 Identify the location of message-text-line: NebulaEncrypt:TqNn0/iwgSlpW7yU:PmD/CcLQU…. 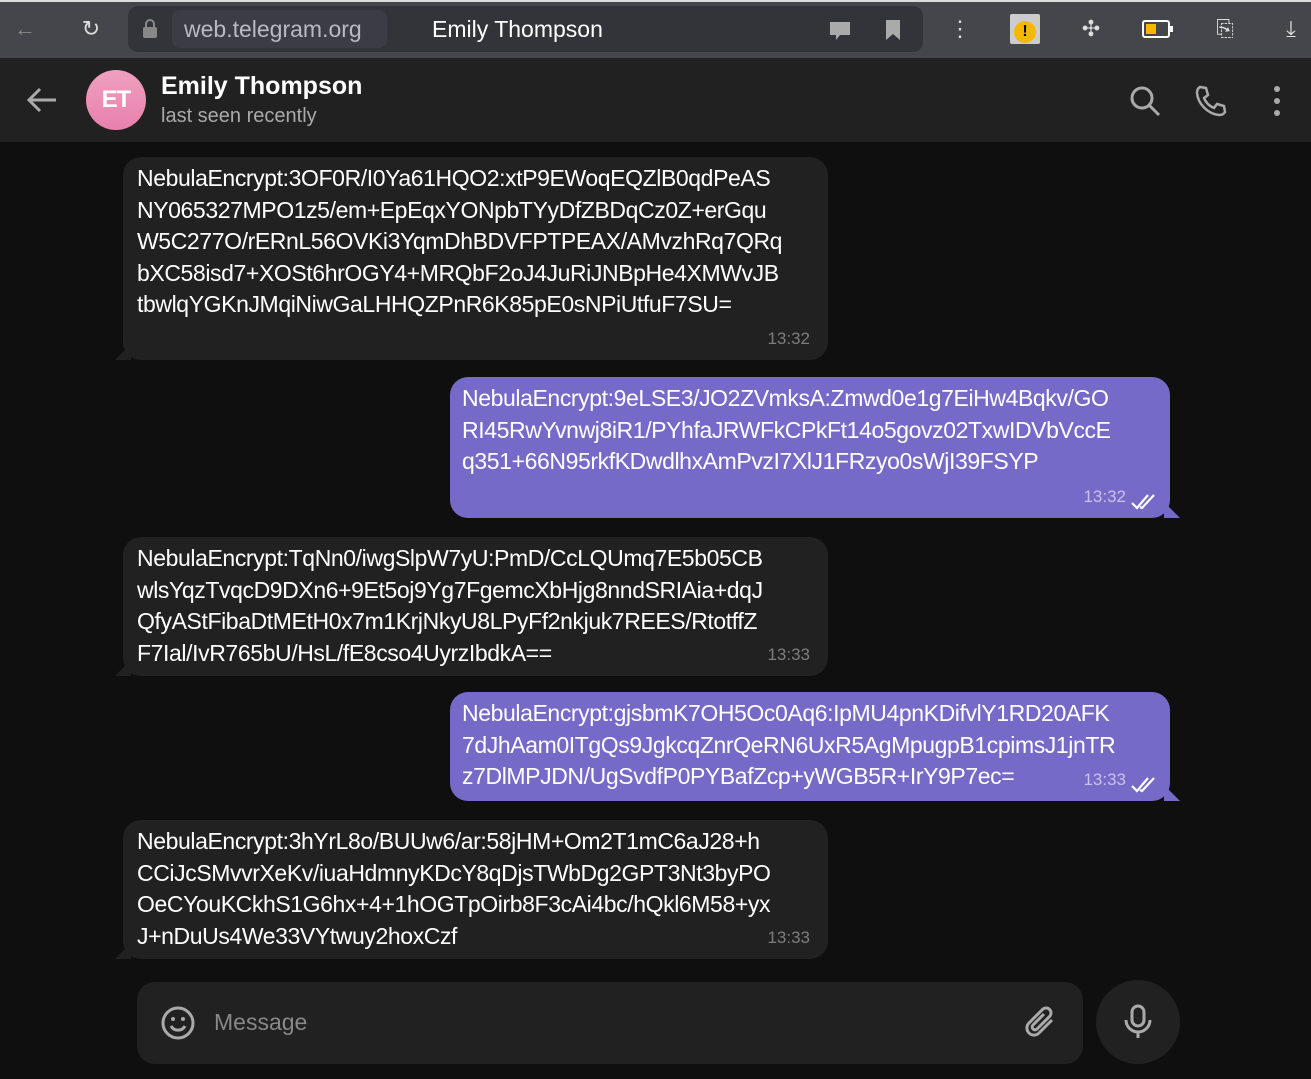
(450, 558).